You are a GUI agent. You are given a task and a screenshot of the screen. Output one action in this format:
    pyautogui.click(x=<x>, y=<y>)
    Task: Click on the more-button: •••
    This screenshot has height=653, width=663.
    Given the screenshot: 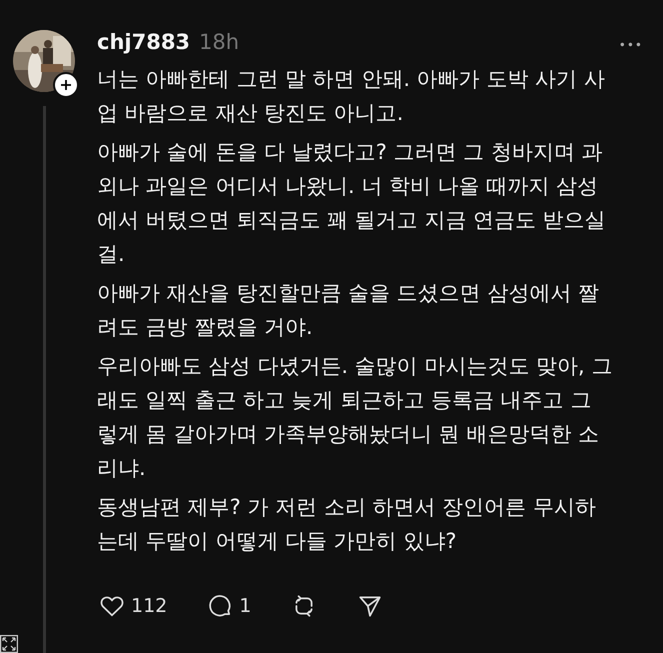 What is the action you would take?
    pyautogui.click(x=630, y=45)
    